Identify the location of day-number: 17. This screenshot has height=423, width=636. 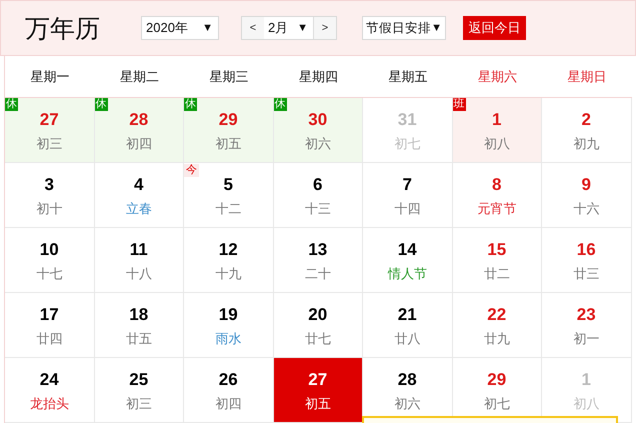
(49, 315).